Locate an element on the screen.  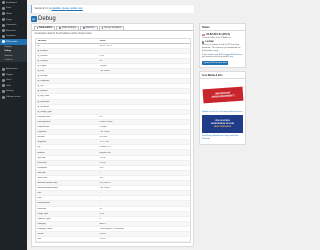
plugins-icon is located at coordinates (3, 75).